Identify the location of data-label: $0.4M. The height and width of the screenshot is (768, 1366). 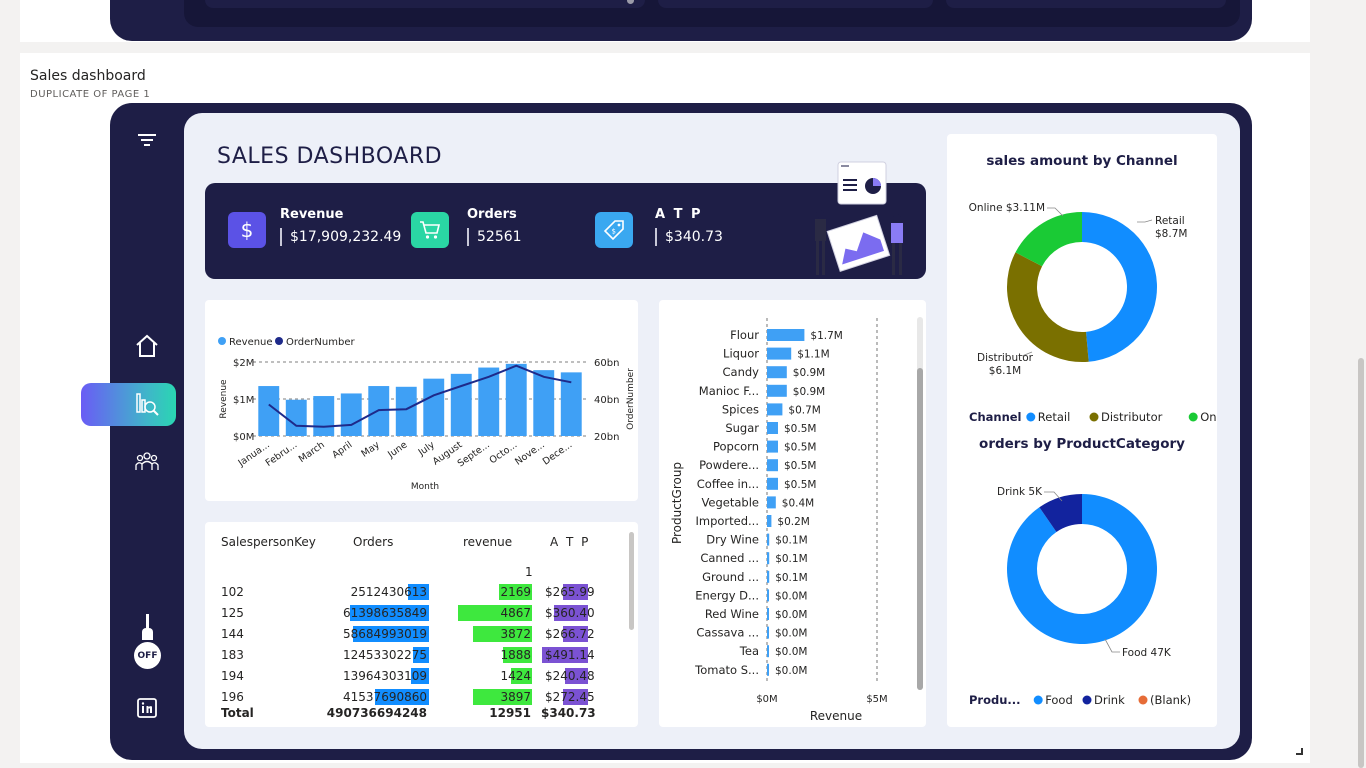
(798, 503).